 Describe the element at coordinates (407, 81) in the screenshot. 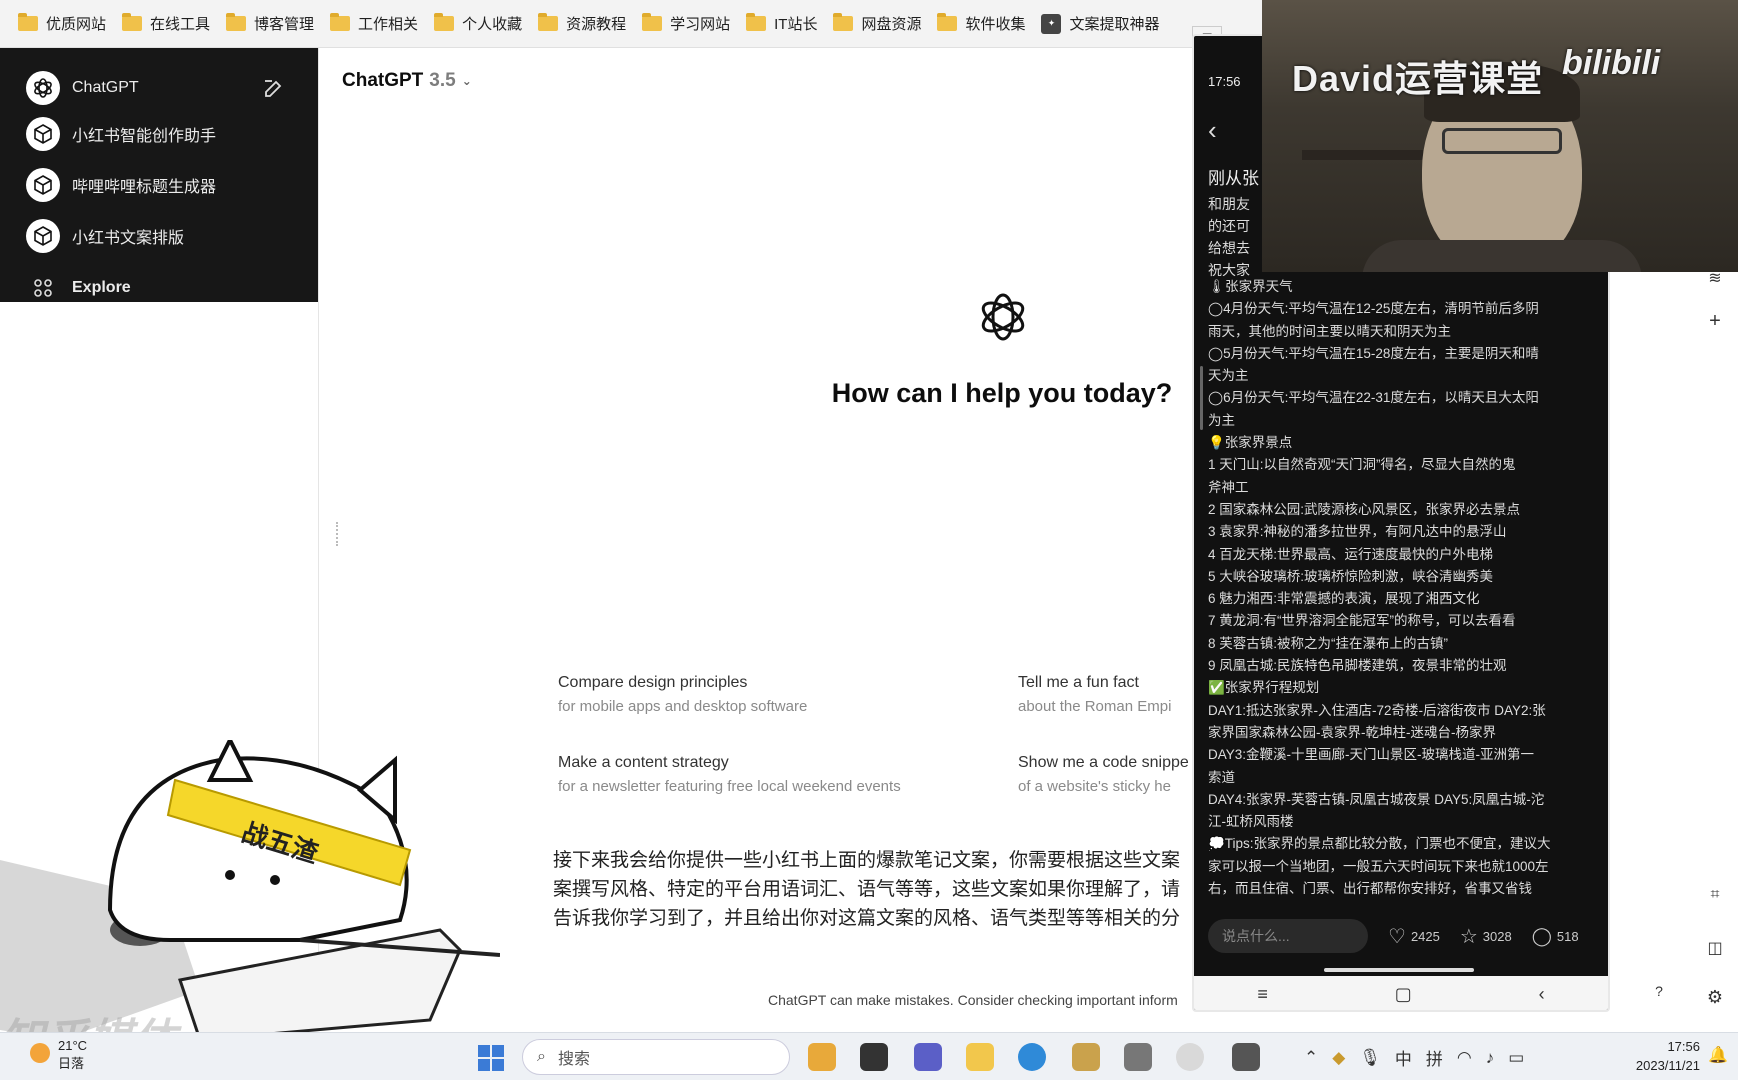

I see `model-selector: ChatGPT 3.5 ⌄` at that location.